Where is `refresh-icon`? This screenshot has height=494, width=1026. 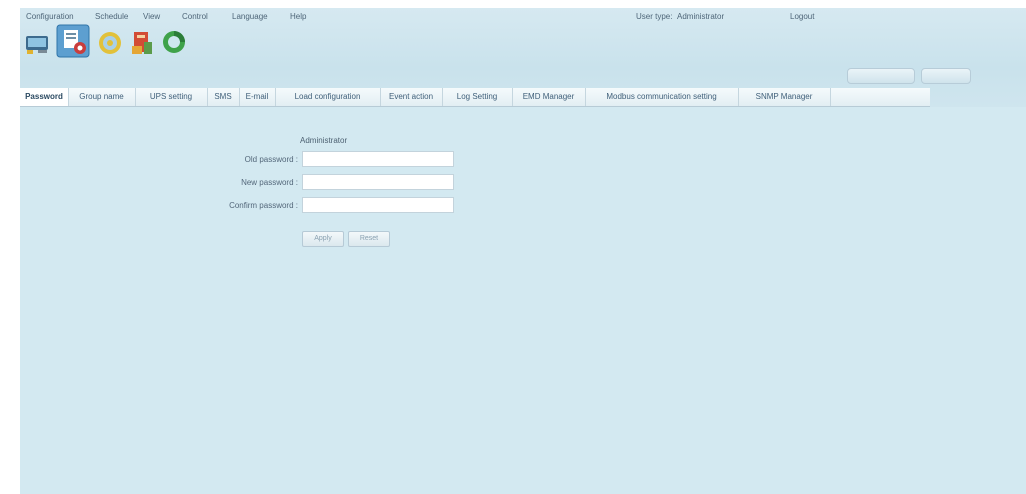 refresh-icon is located at coordinates (174, 42).